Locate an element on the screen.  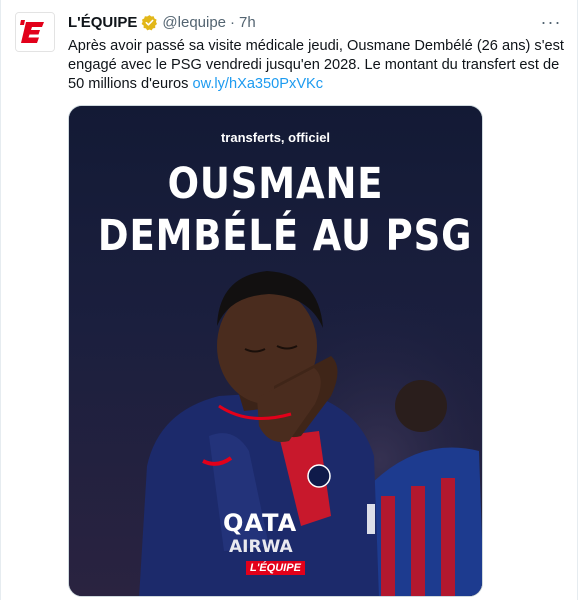
timestamp: 7h is located at coordinates (247, 22).